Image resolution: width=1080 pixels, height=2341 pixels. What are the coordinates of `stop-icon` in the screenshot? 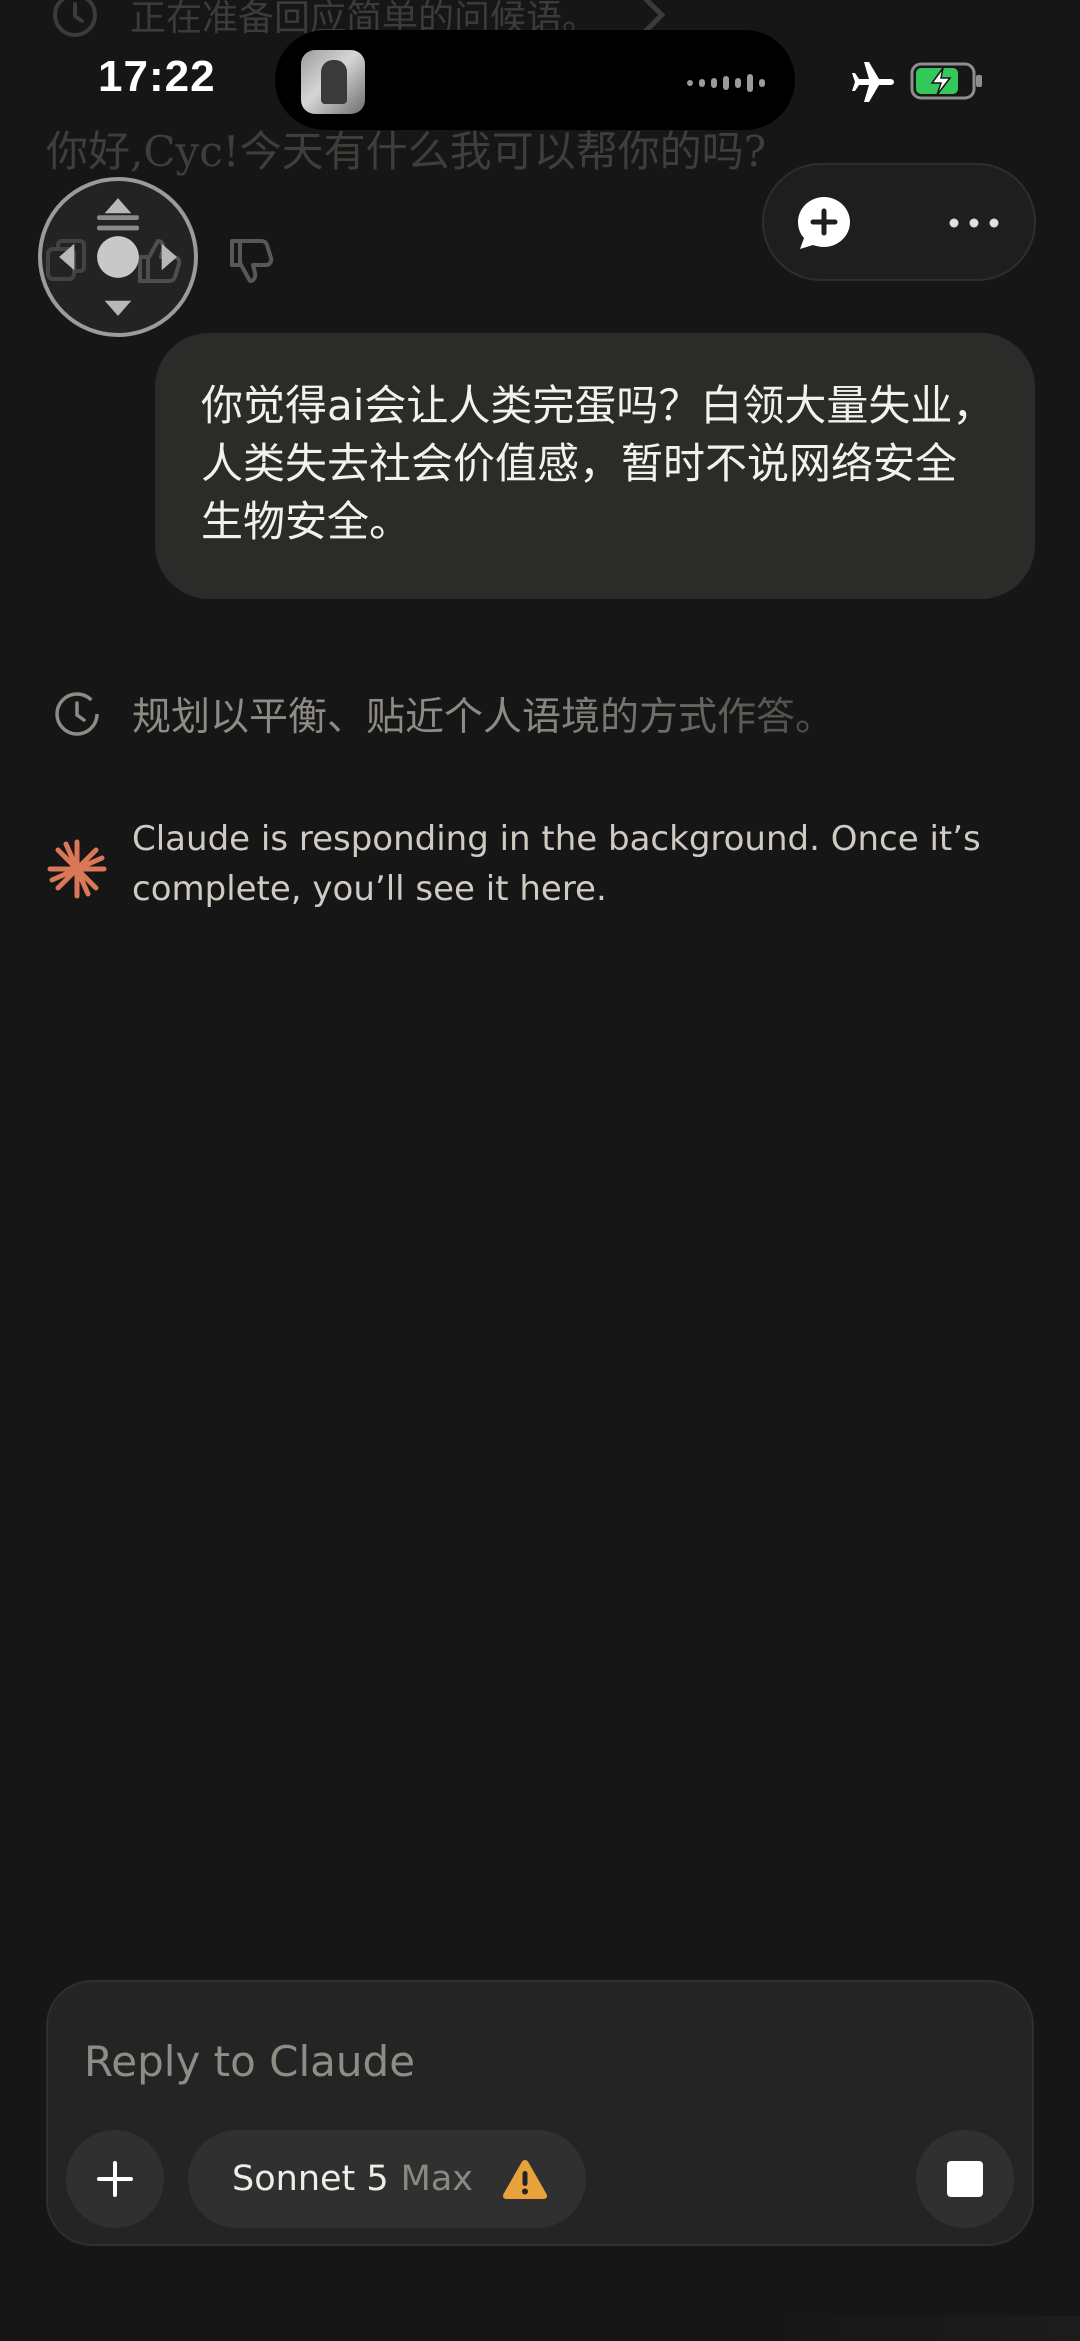 It's located at (965, 2179).